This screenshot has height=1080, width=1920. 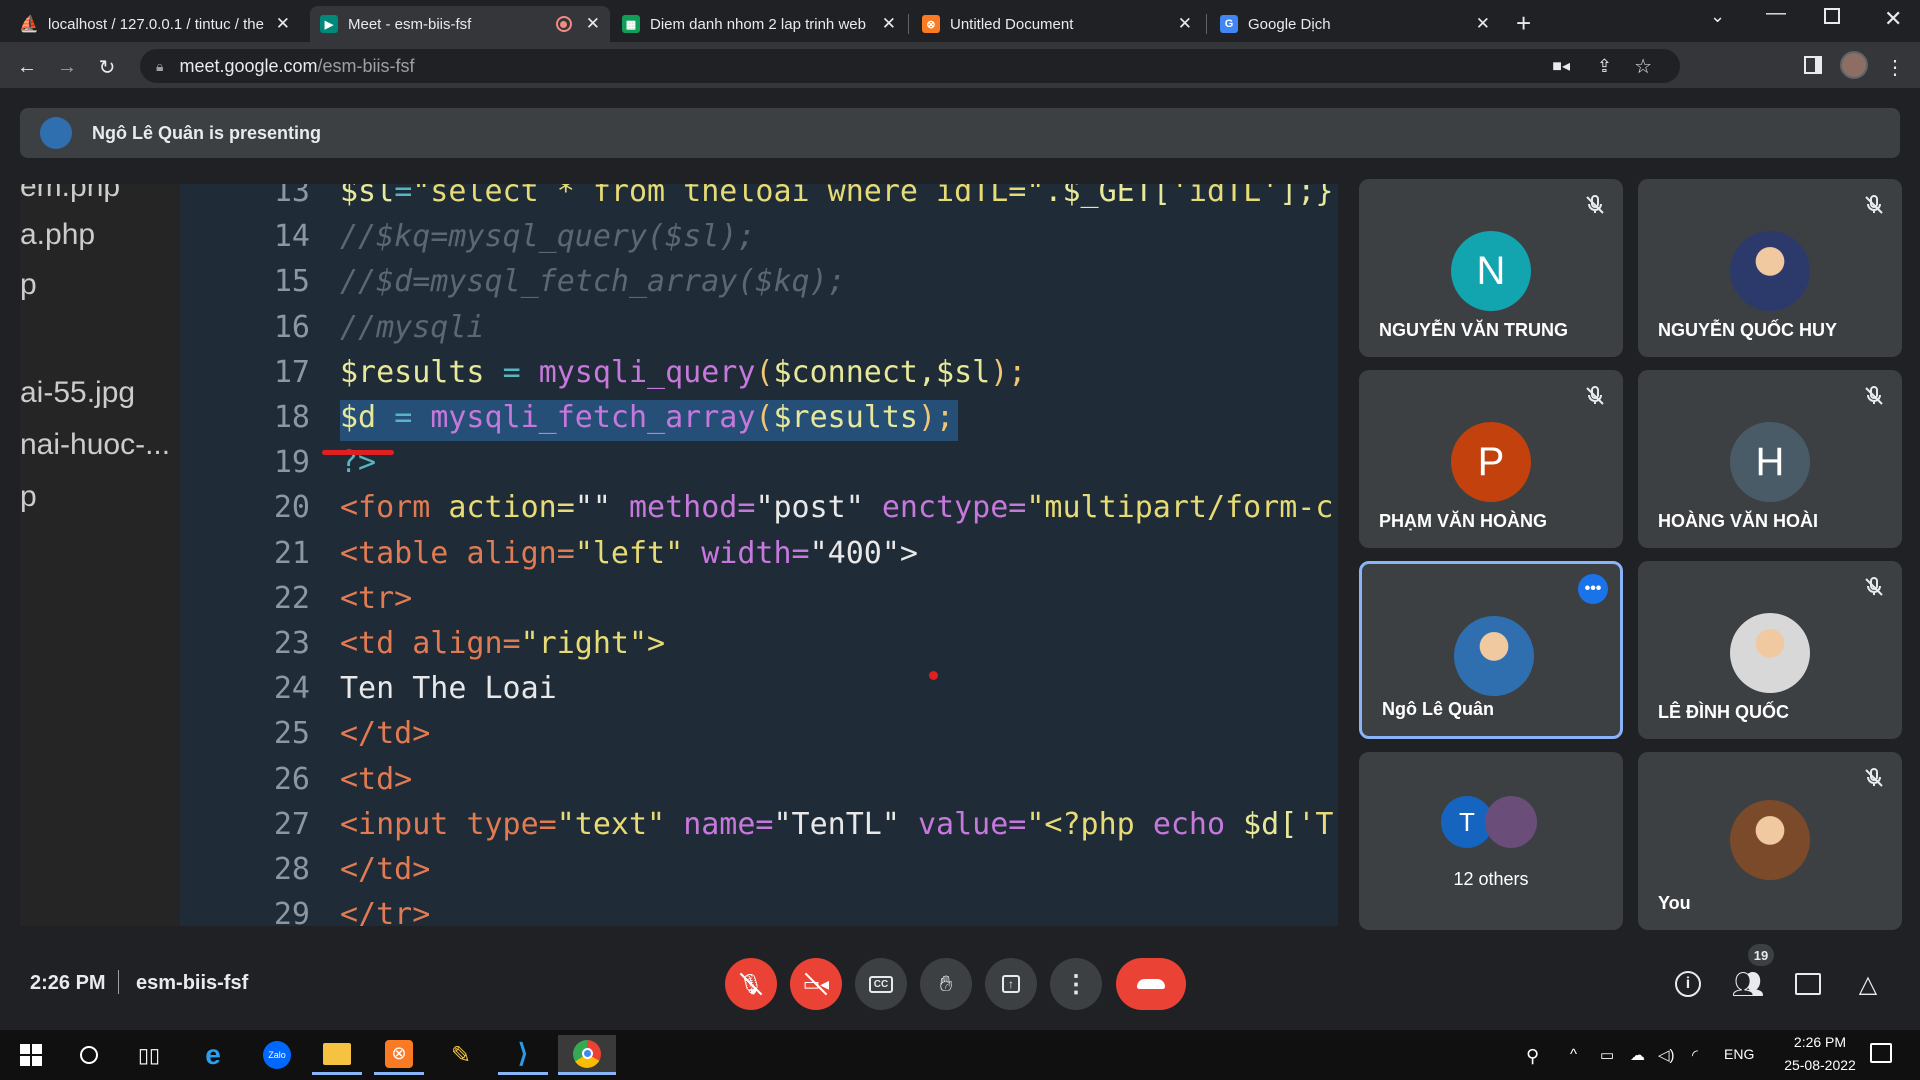 What do you see at coordinates (1523, 23) in the screenshot?
I see `new-tab-icon: +` at bounding box center [1523, 23].